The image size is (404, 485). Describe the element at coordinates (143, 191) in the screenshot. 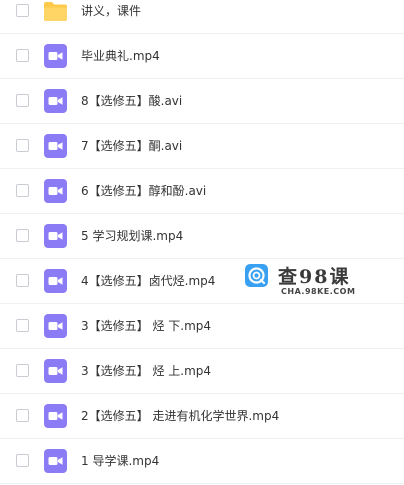

I see `file-name: 6【选修五】醇和酚.avi` at that location.